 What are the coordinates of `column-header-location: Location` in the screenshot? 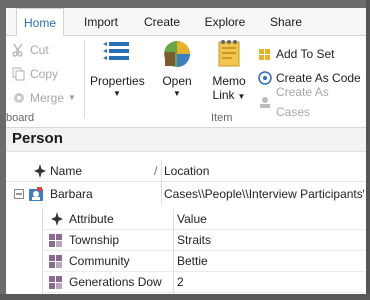 It's located at (264, 171).